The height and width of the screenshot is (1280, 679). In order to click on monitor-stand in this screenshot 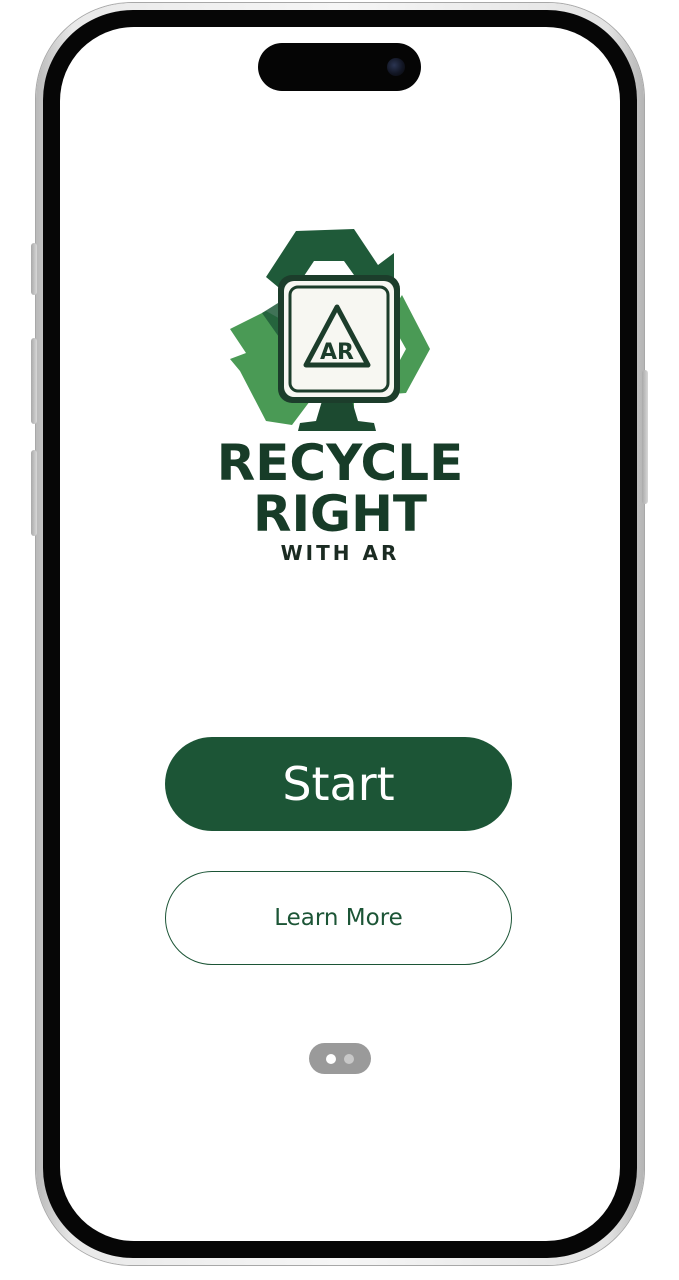, I will do `click(337, 416)`.